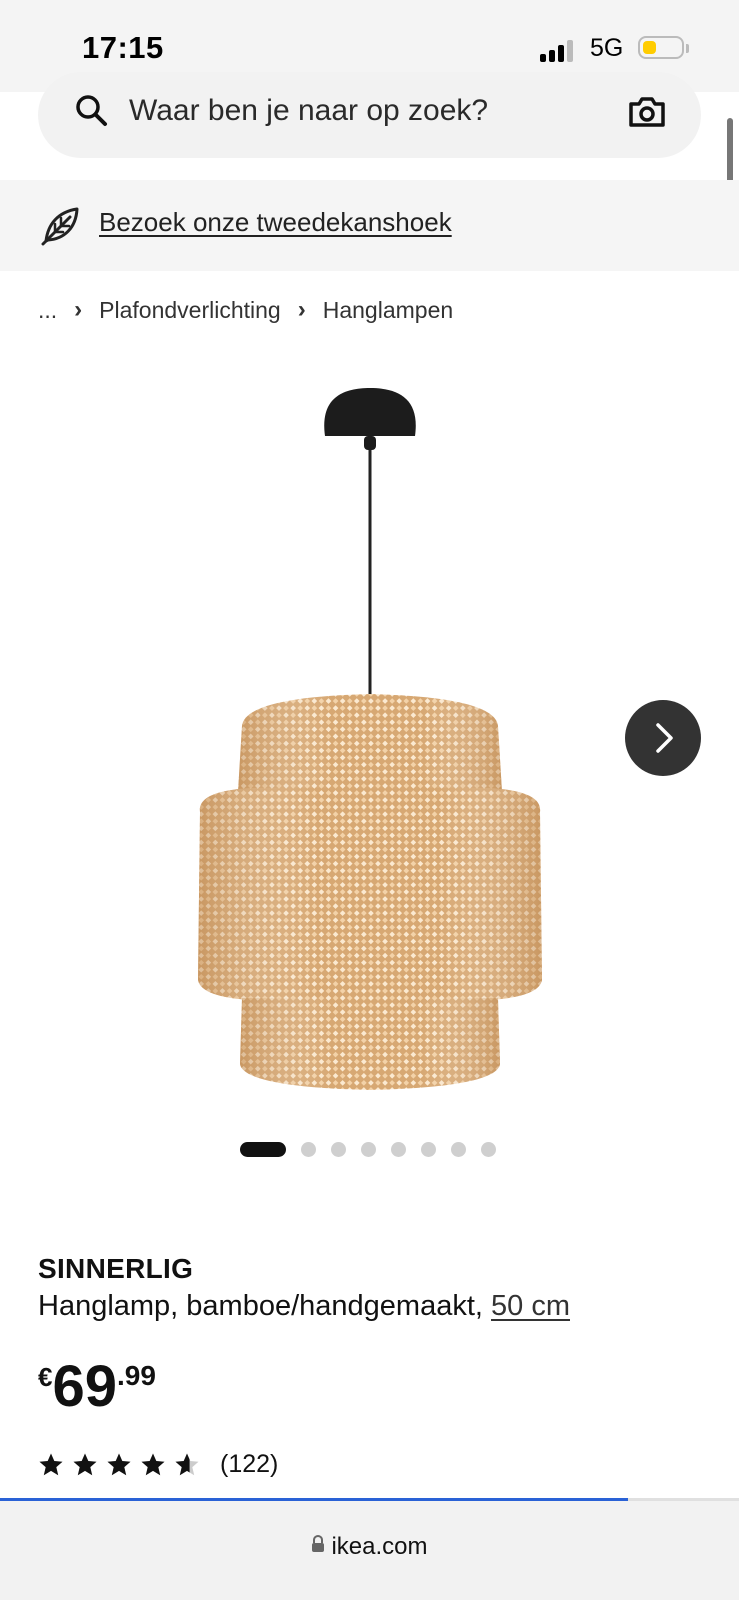  I want to click on chevron-right-icon, so click(664, 738).